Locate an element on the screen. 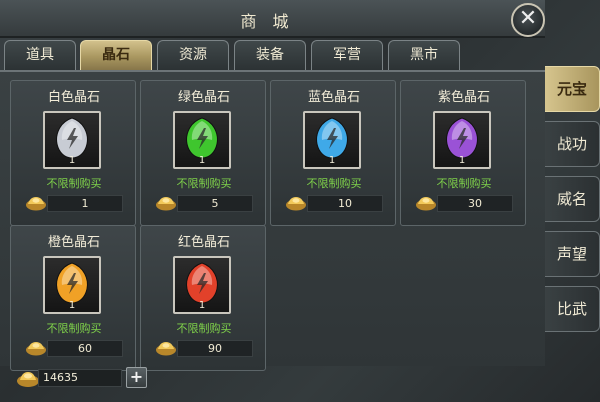 Image resolution: width=600 pixels, height=402 pixels. price: 60 is located at coordinates (85, 348).